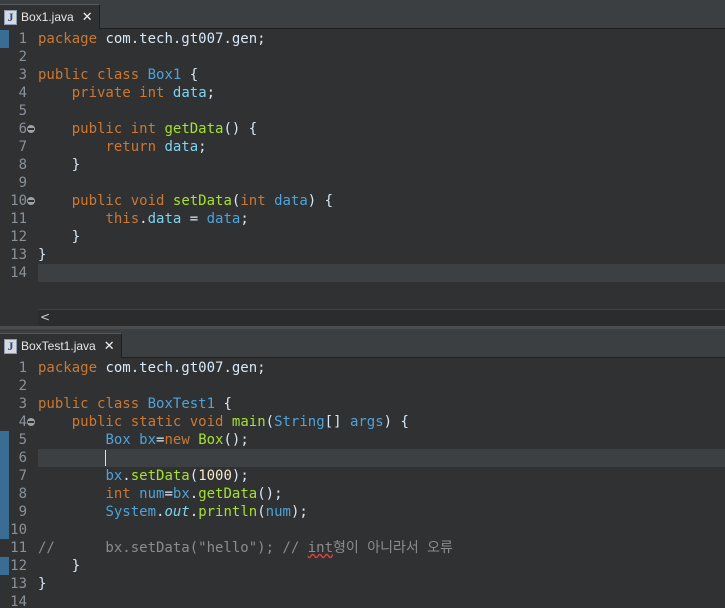 This screenshot has width=725, height=608. What do you see at coordinates (22, 386) in the screenshot?
I see `line-number: 2` at bounding box center [22, 386].